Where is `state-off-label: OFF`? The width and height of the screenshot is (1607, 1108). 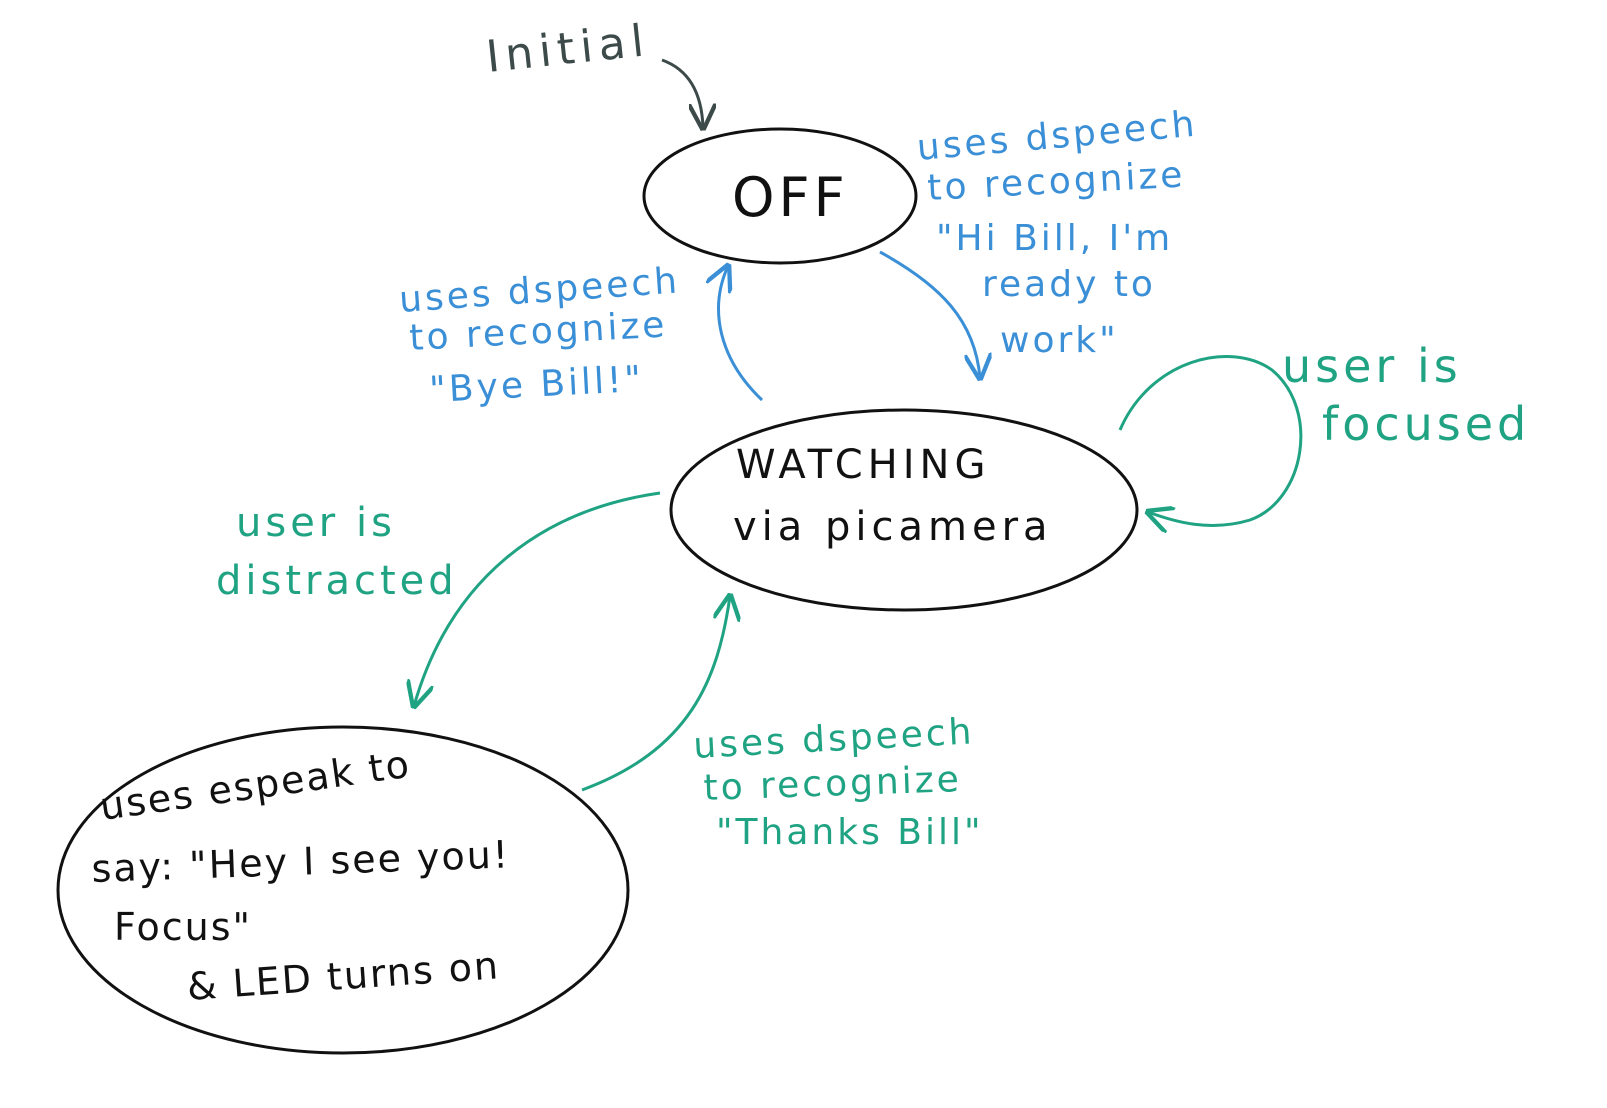
state-off-label: OFF is located at coordinates (790, 197).